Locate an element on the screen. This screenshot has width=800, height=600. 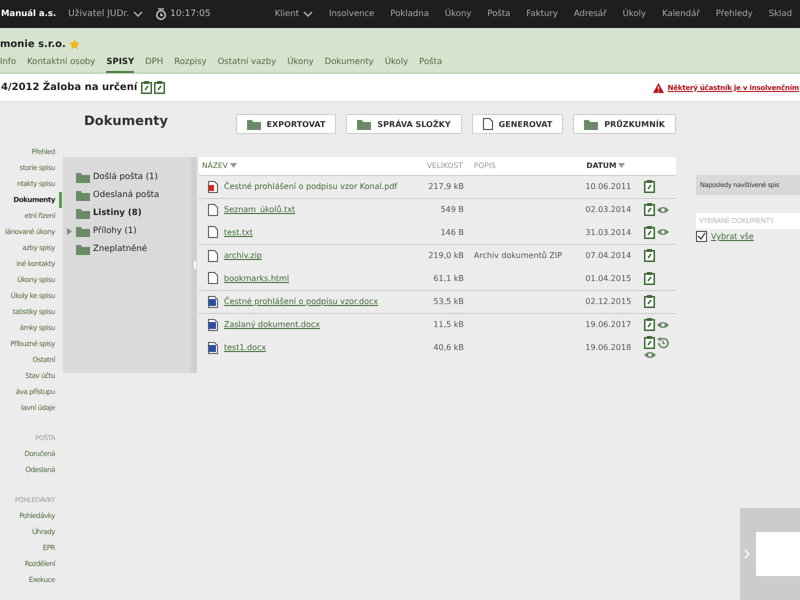
file-description: Archiv dokumentů ZIP is located at coordinates (518, 255).